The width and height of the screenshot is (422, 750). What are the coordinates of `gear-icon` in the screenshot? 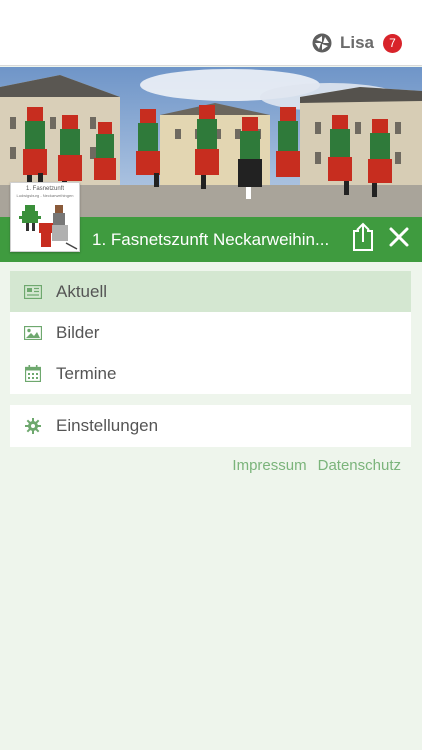 It's located at (33, 426).